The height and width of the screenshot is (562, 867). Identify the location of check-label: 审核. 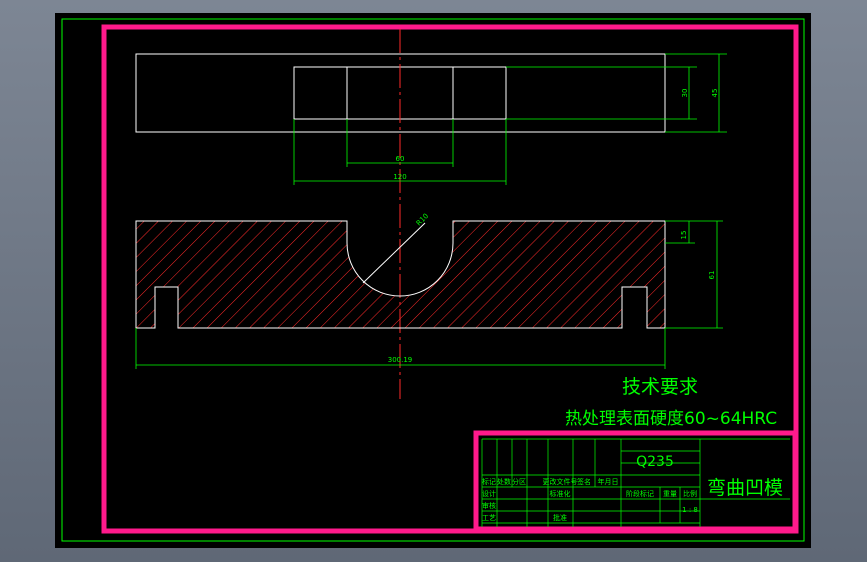
(489, 505).